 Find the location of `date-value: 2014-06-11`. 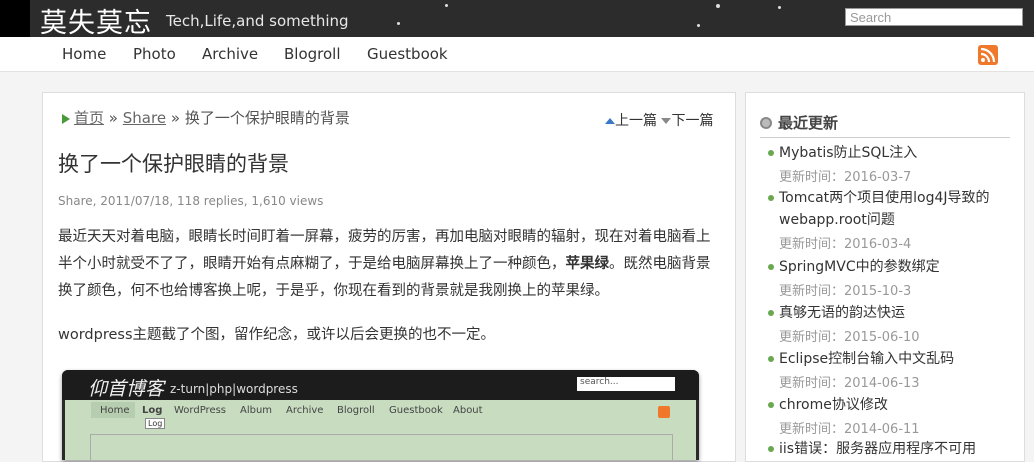

date-value: 2014-06-11 is located at coordinates (882, 429).